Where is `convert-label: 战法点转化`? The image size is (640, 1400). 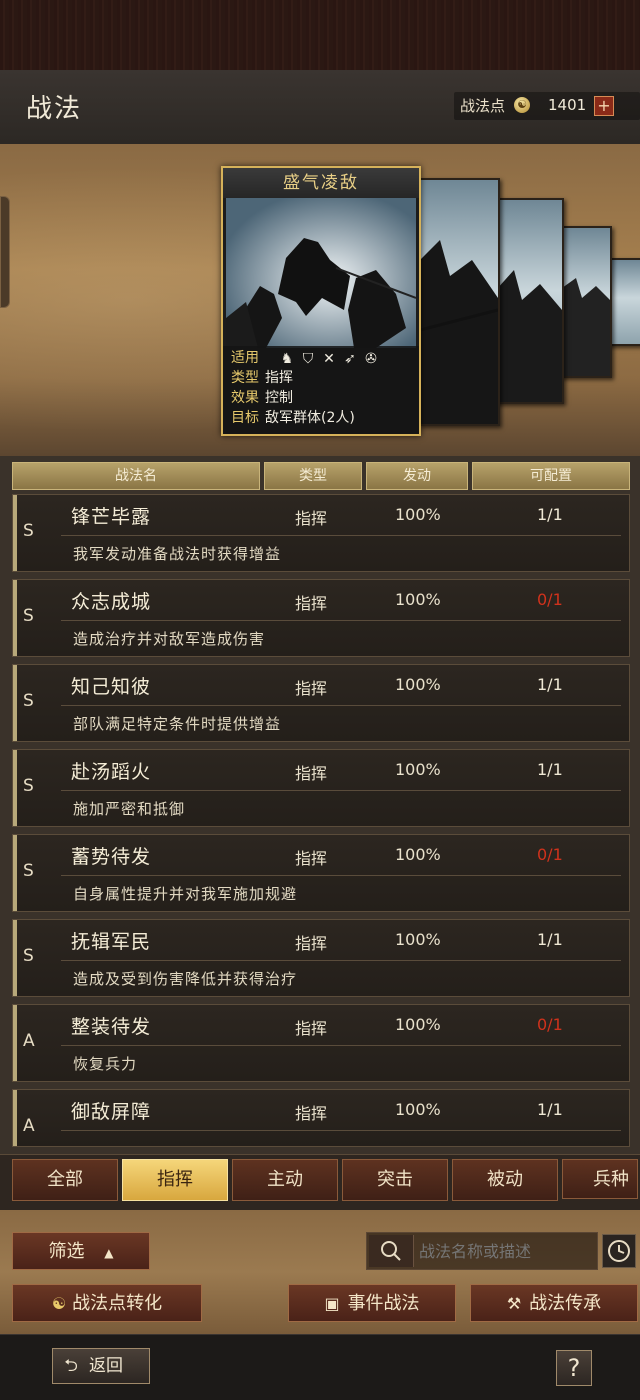
convert-label: 战法点转化 is located at coordinates (117, 1303).